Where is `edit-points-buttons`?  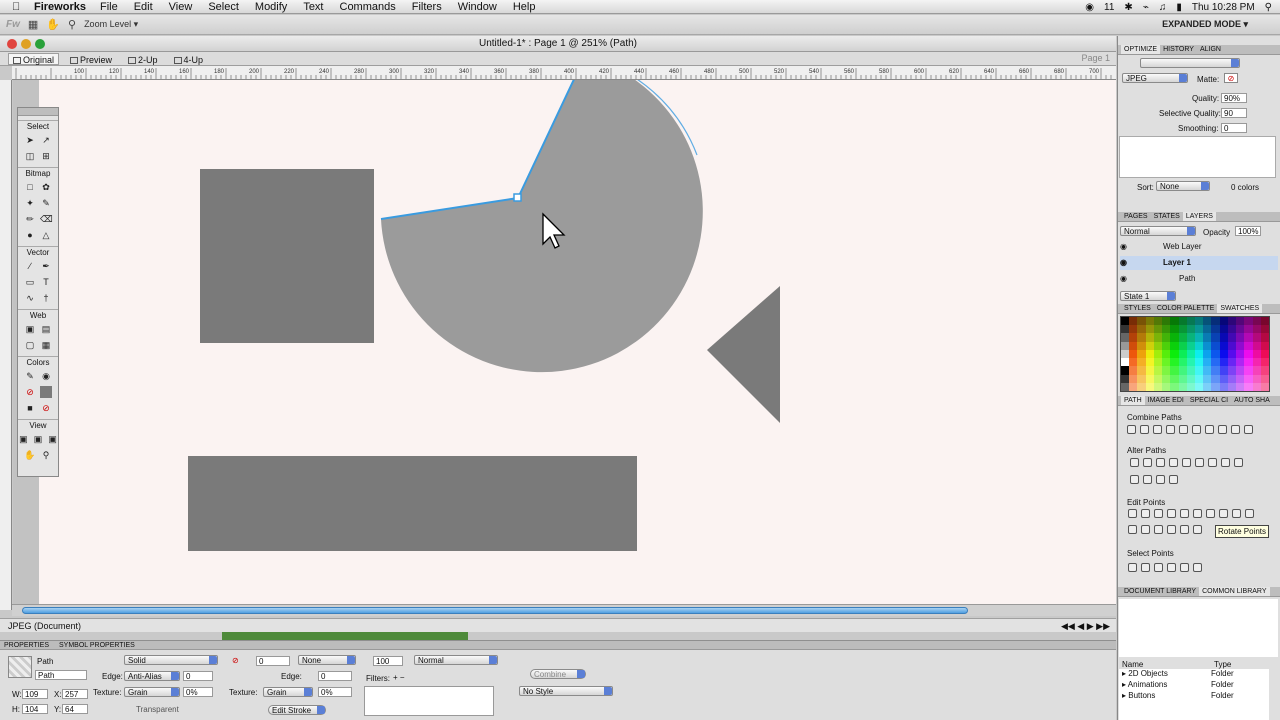 edit-points-buttons is located at coordinates (1191, 513).